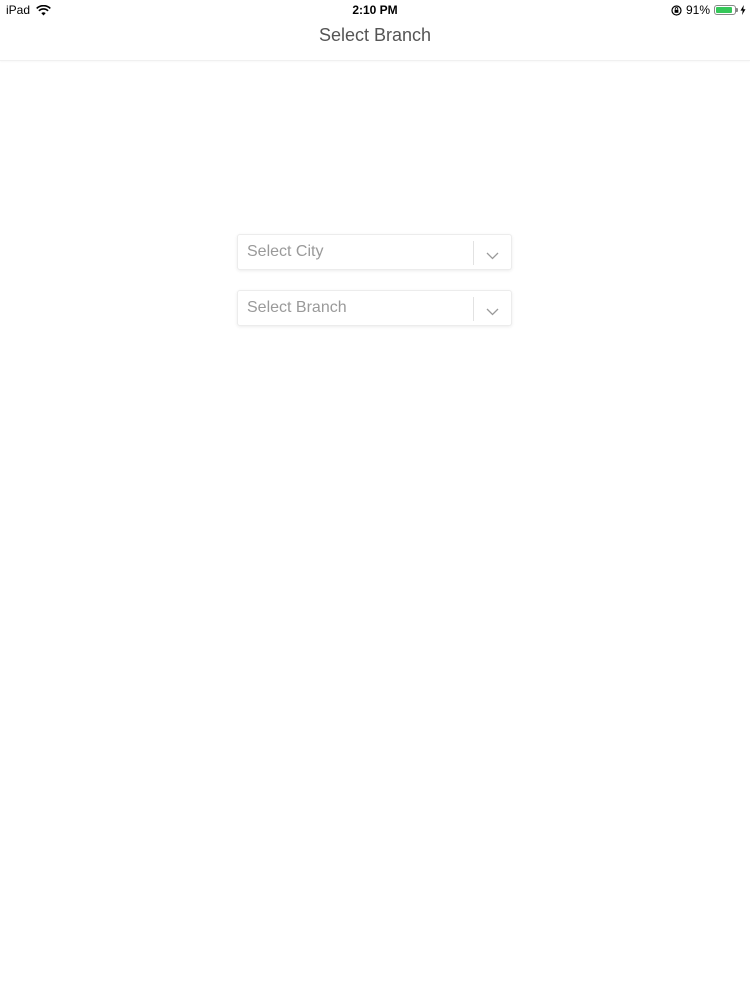 This screenshot has width=750, height=1000. I want to click on battery-fill, so click(724, 10).